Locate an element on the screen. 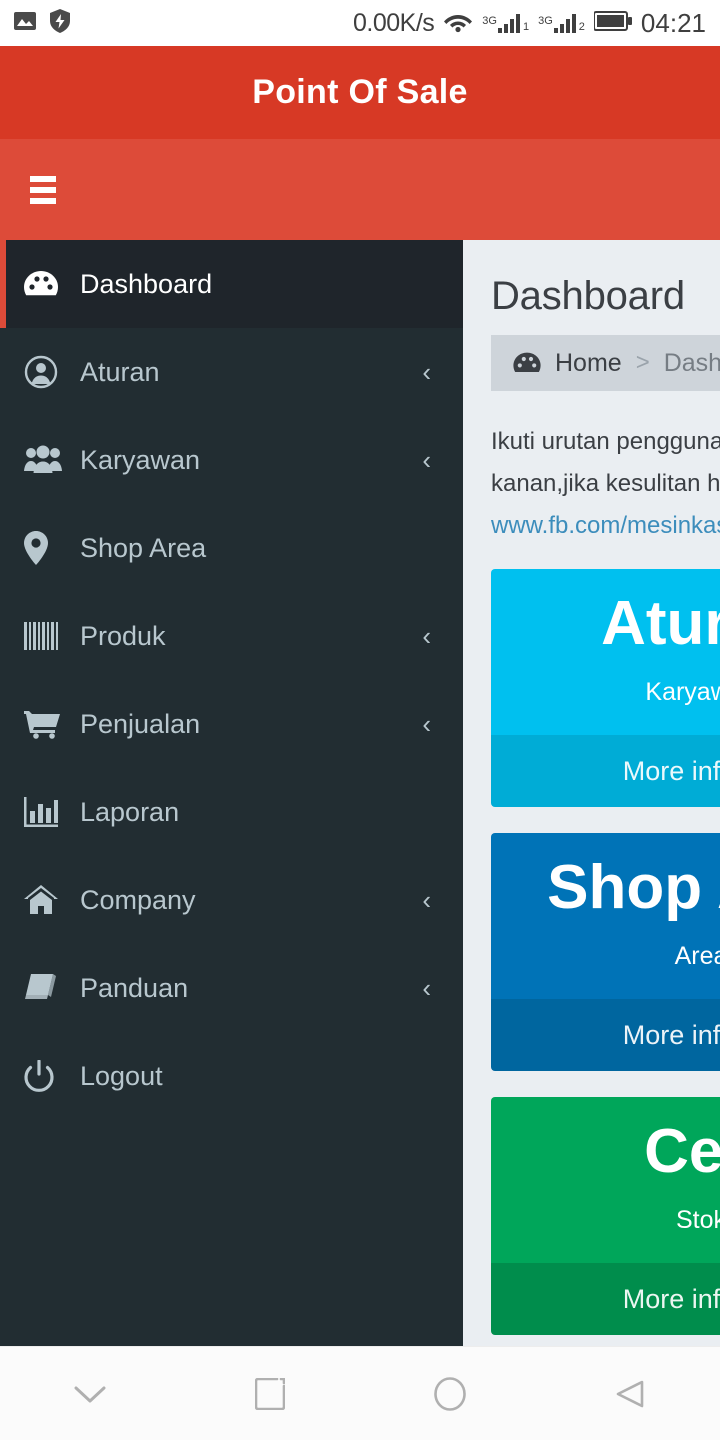 Image resolution: width=720 pixels, height=1440 pixels. barcode-icon is located at coordinates (46, 636).